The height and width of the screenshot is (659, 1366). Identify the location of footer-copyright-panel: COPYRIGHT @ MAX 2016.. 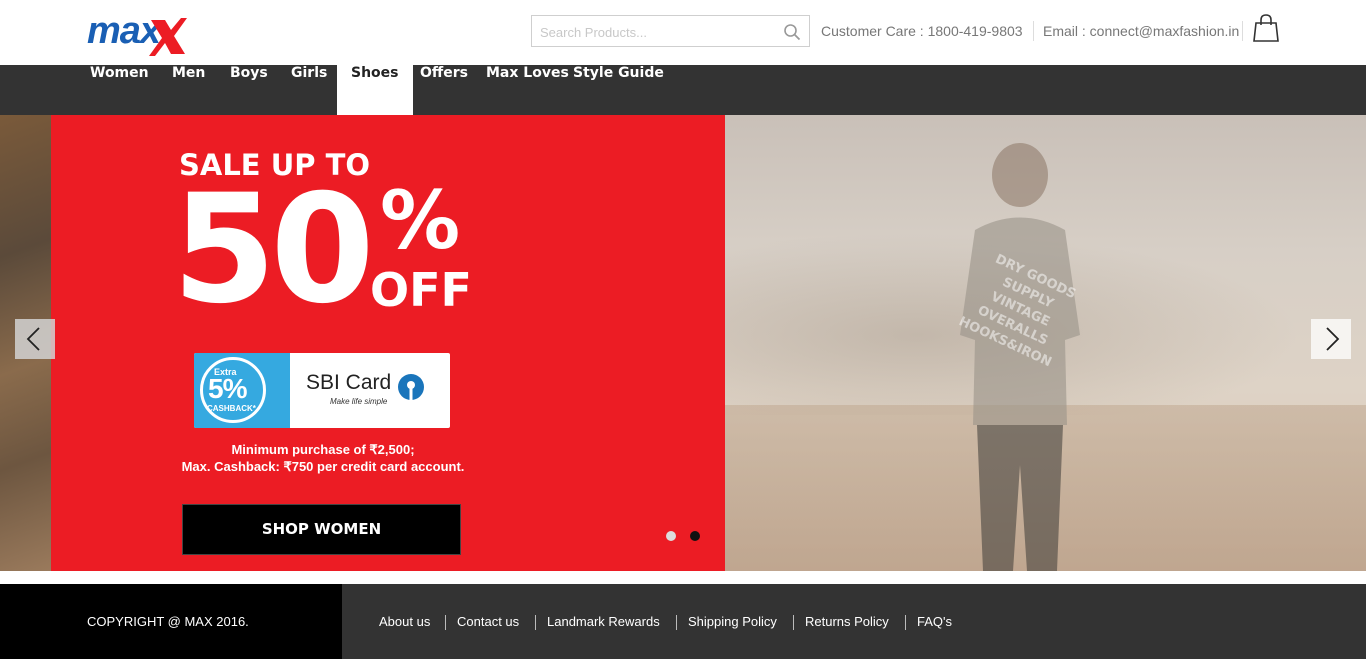
(171, 621).